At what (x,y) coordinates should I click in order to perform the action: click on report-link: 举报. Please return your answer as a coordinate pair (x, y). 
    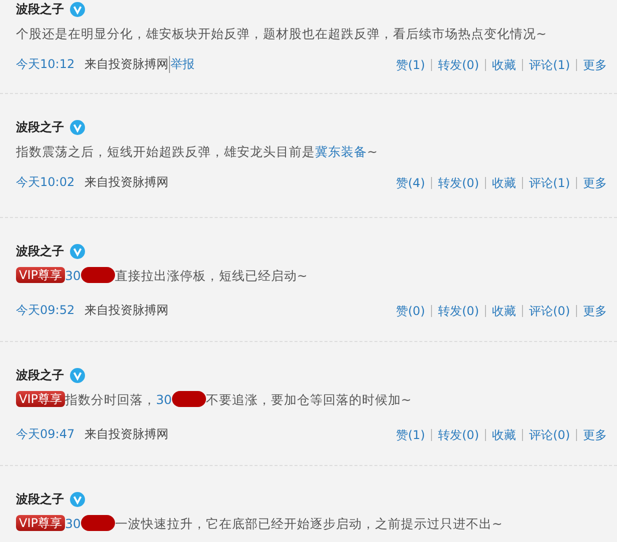
    Looking at the image, I should click on (181, 64).